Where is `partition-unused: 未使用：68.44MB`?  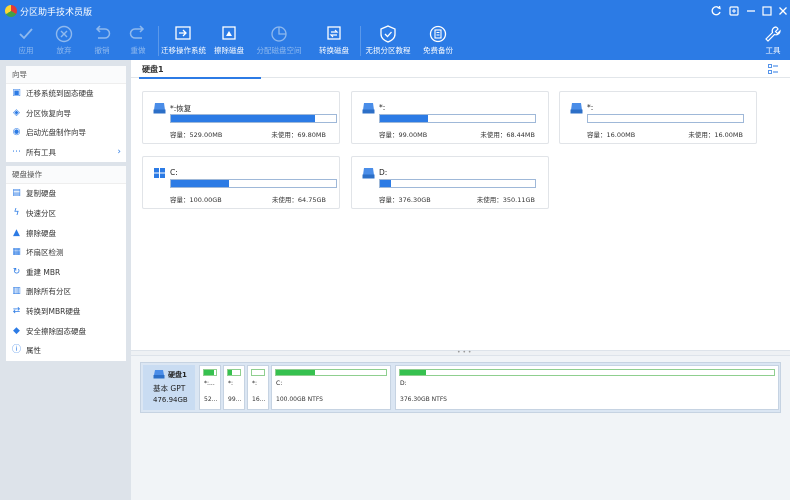 partition-unused: 未使用：68.44MB is located at coordinates (507, 135).